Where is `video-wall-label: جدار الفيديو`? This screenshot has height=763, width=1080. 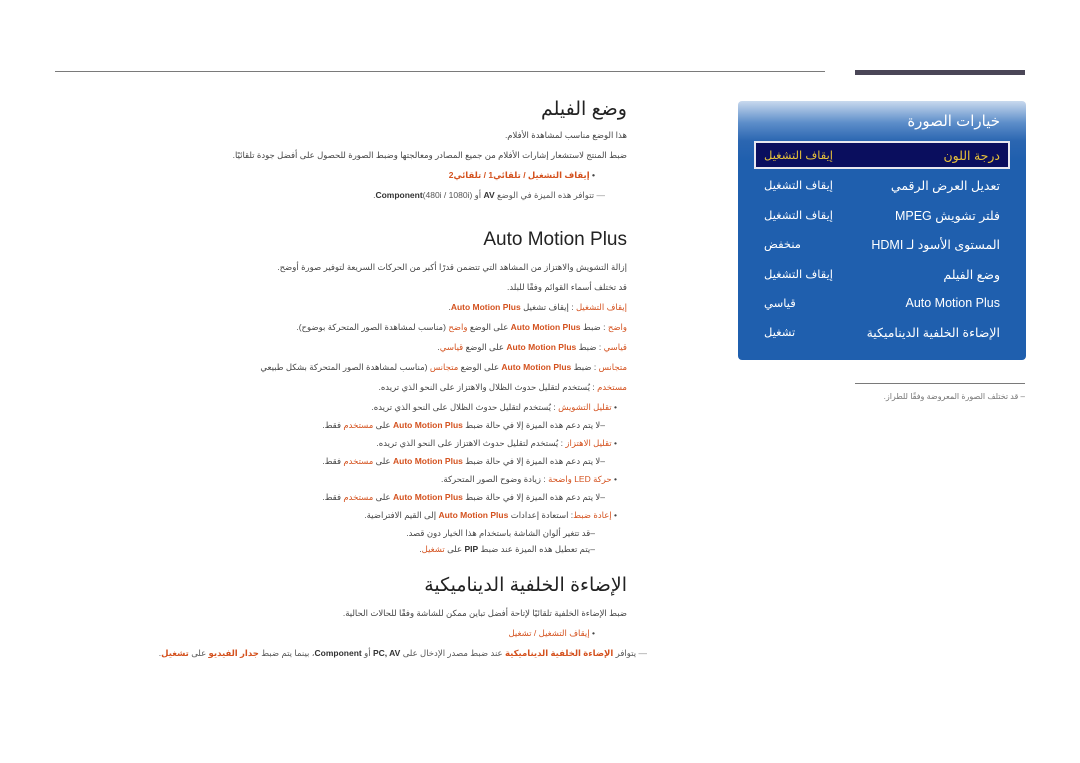 video-wall-label: جدار الفيديو is located at coordinates (233, 653).